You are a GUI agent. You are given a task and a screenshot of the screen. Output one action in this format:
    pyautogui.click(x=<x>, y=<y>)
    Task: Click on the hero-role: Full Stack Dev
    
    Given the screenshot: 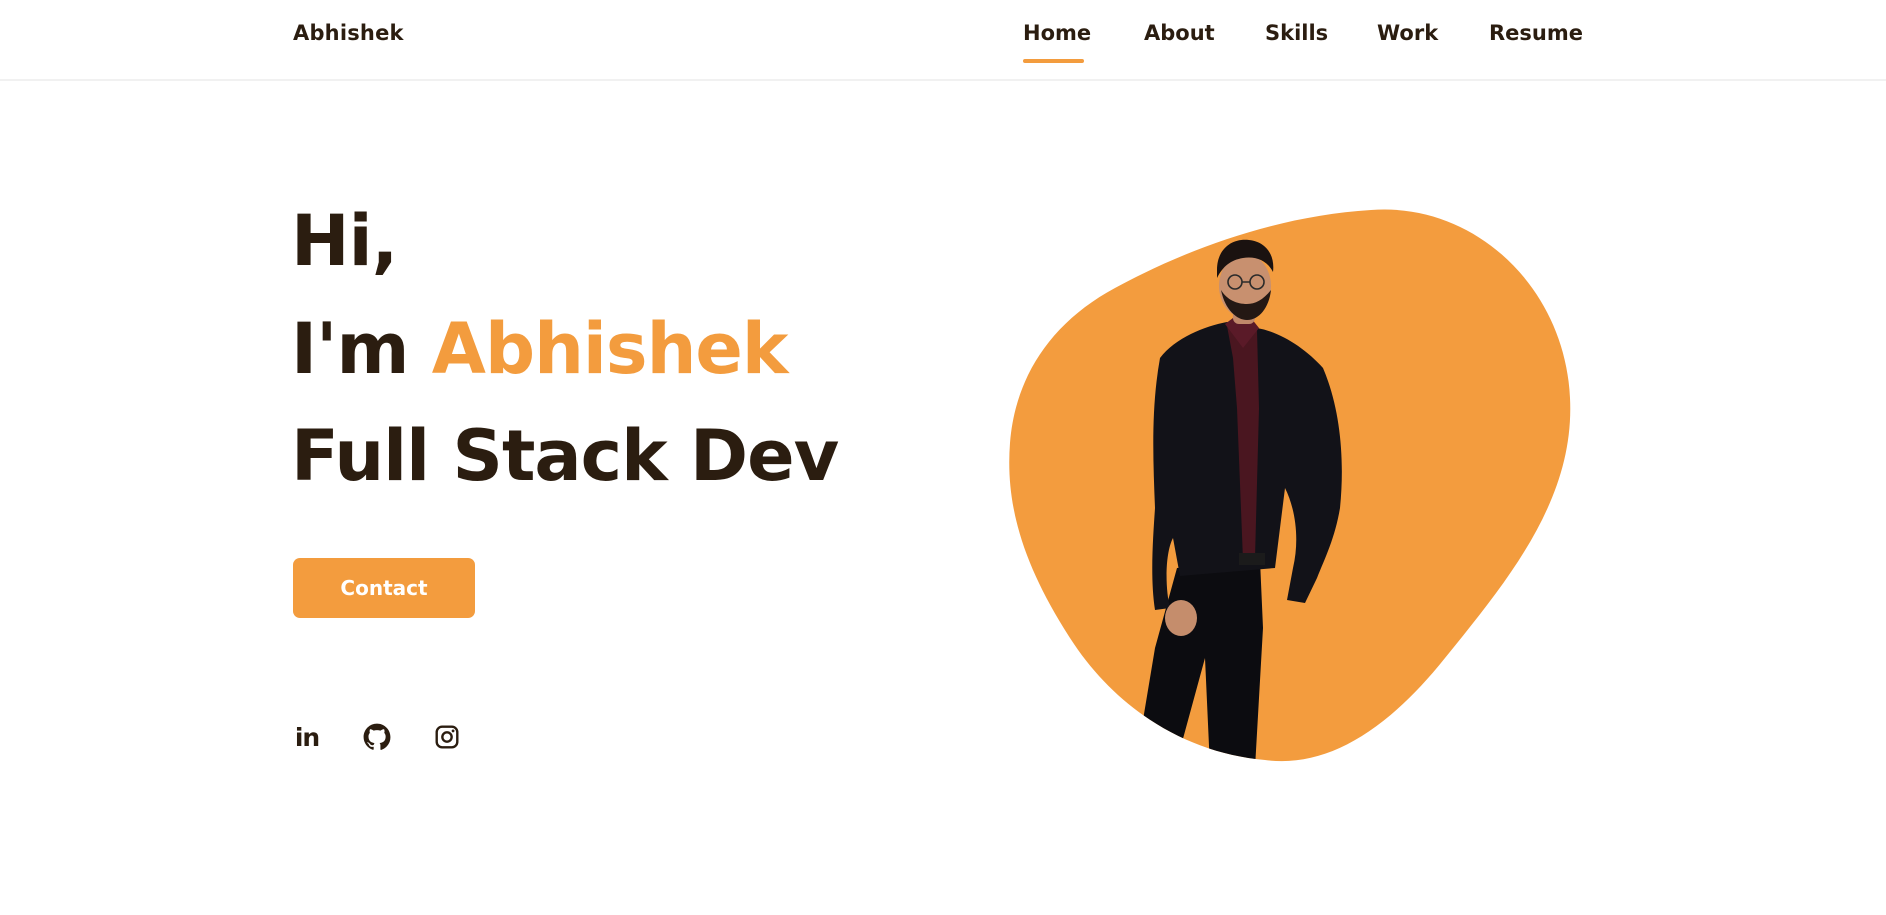 What is the action you would take?
    pyautogui.click(x=565, y=456)
    